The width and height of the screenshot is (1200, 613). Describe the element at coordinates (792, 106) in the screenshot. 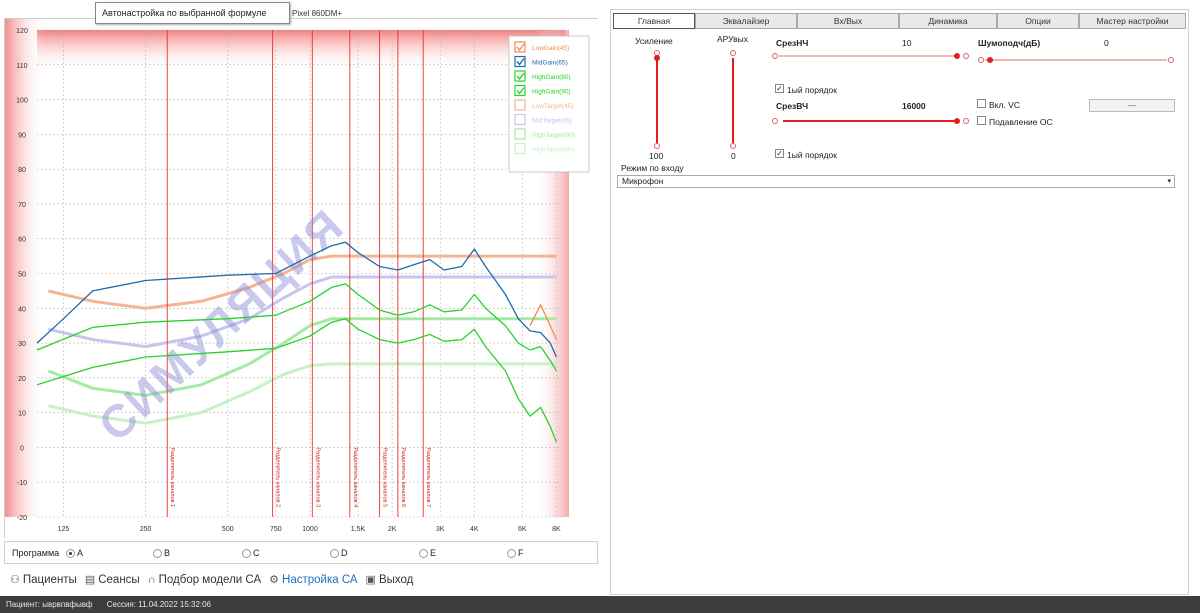

I see `highcut-label: СрезВЧ` at that location.